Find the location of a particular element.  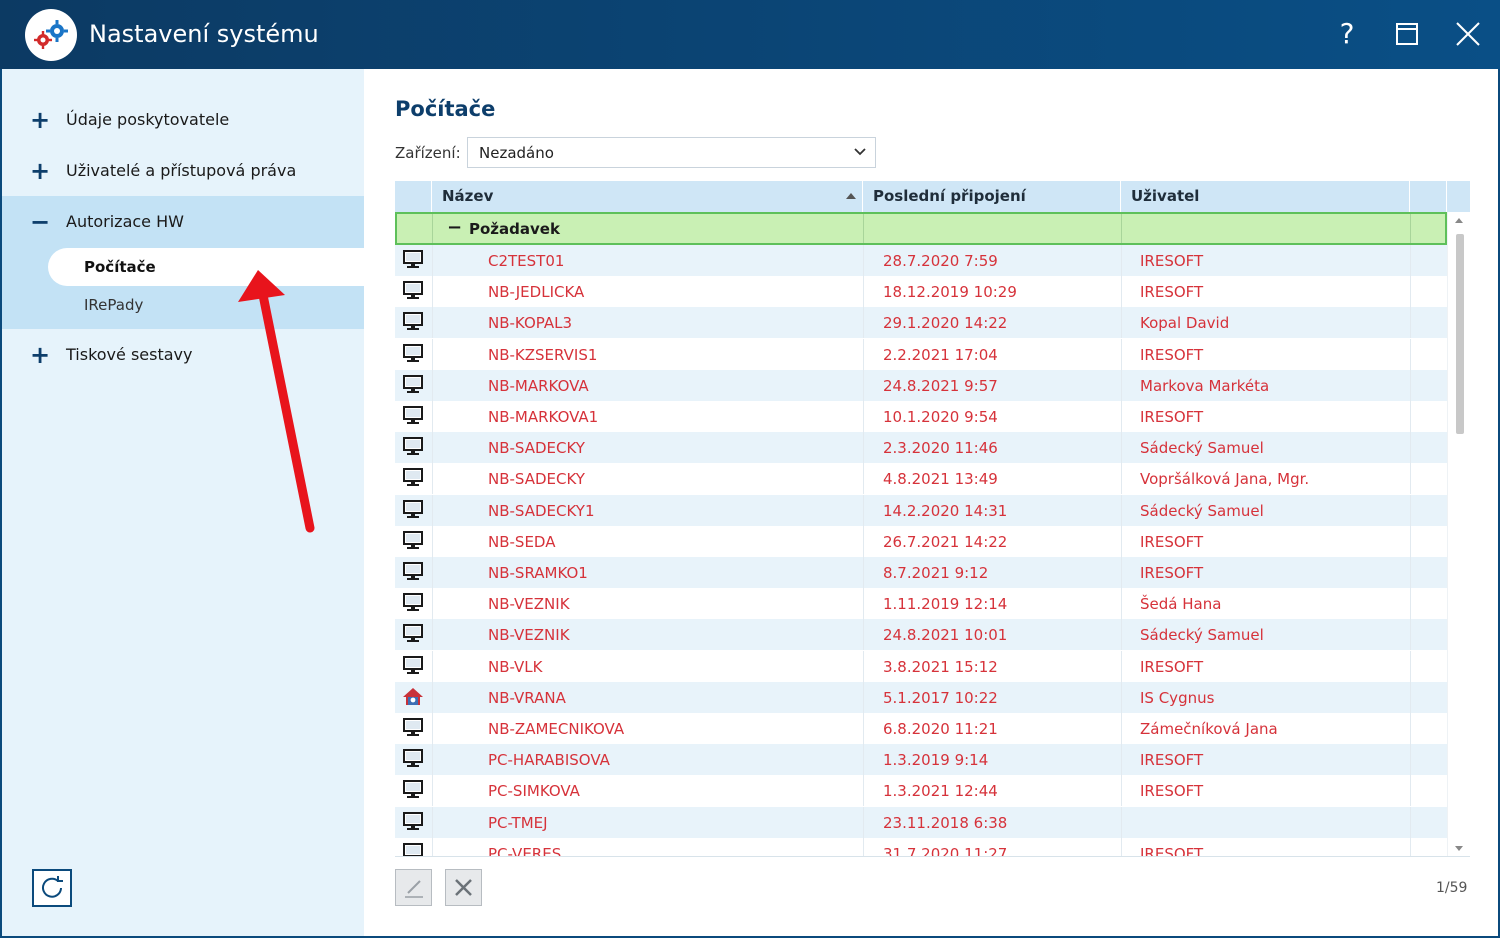

maximize-button is located at coordinates (1407, 35).